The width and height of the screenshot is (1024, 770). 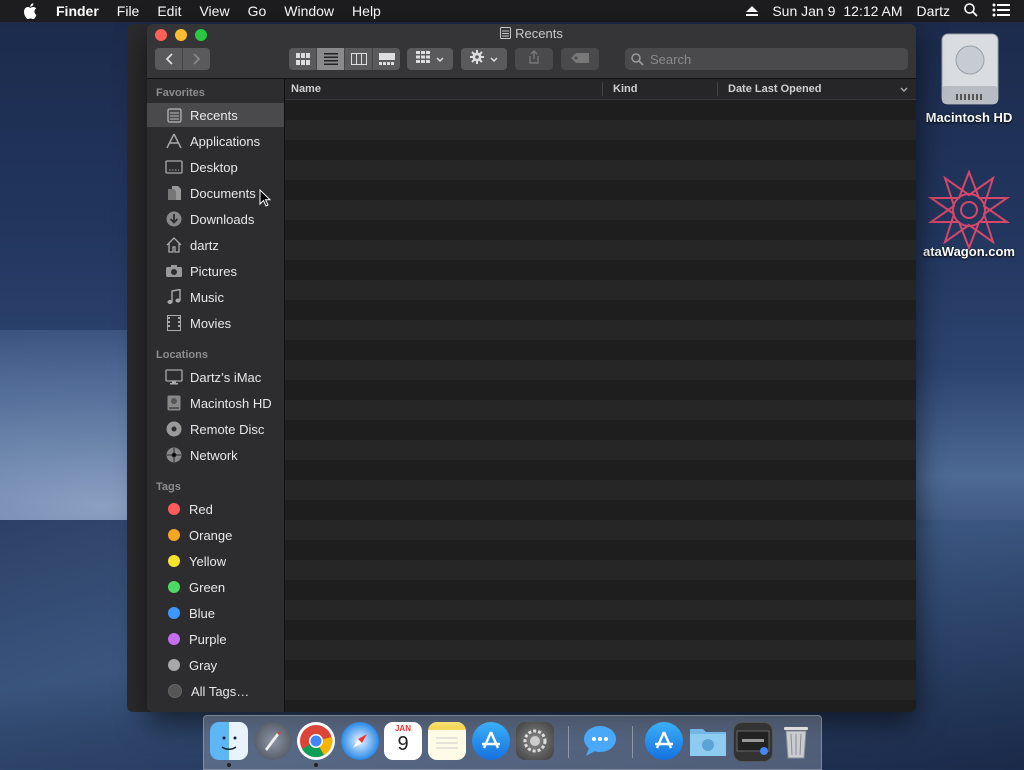 What do you see at coordinates (273, 741) in the screenshot?
I see `dock-launchpad-icon` at bounding box center [273, 741].